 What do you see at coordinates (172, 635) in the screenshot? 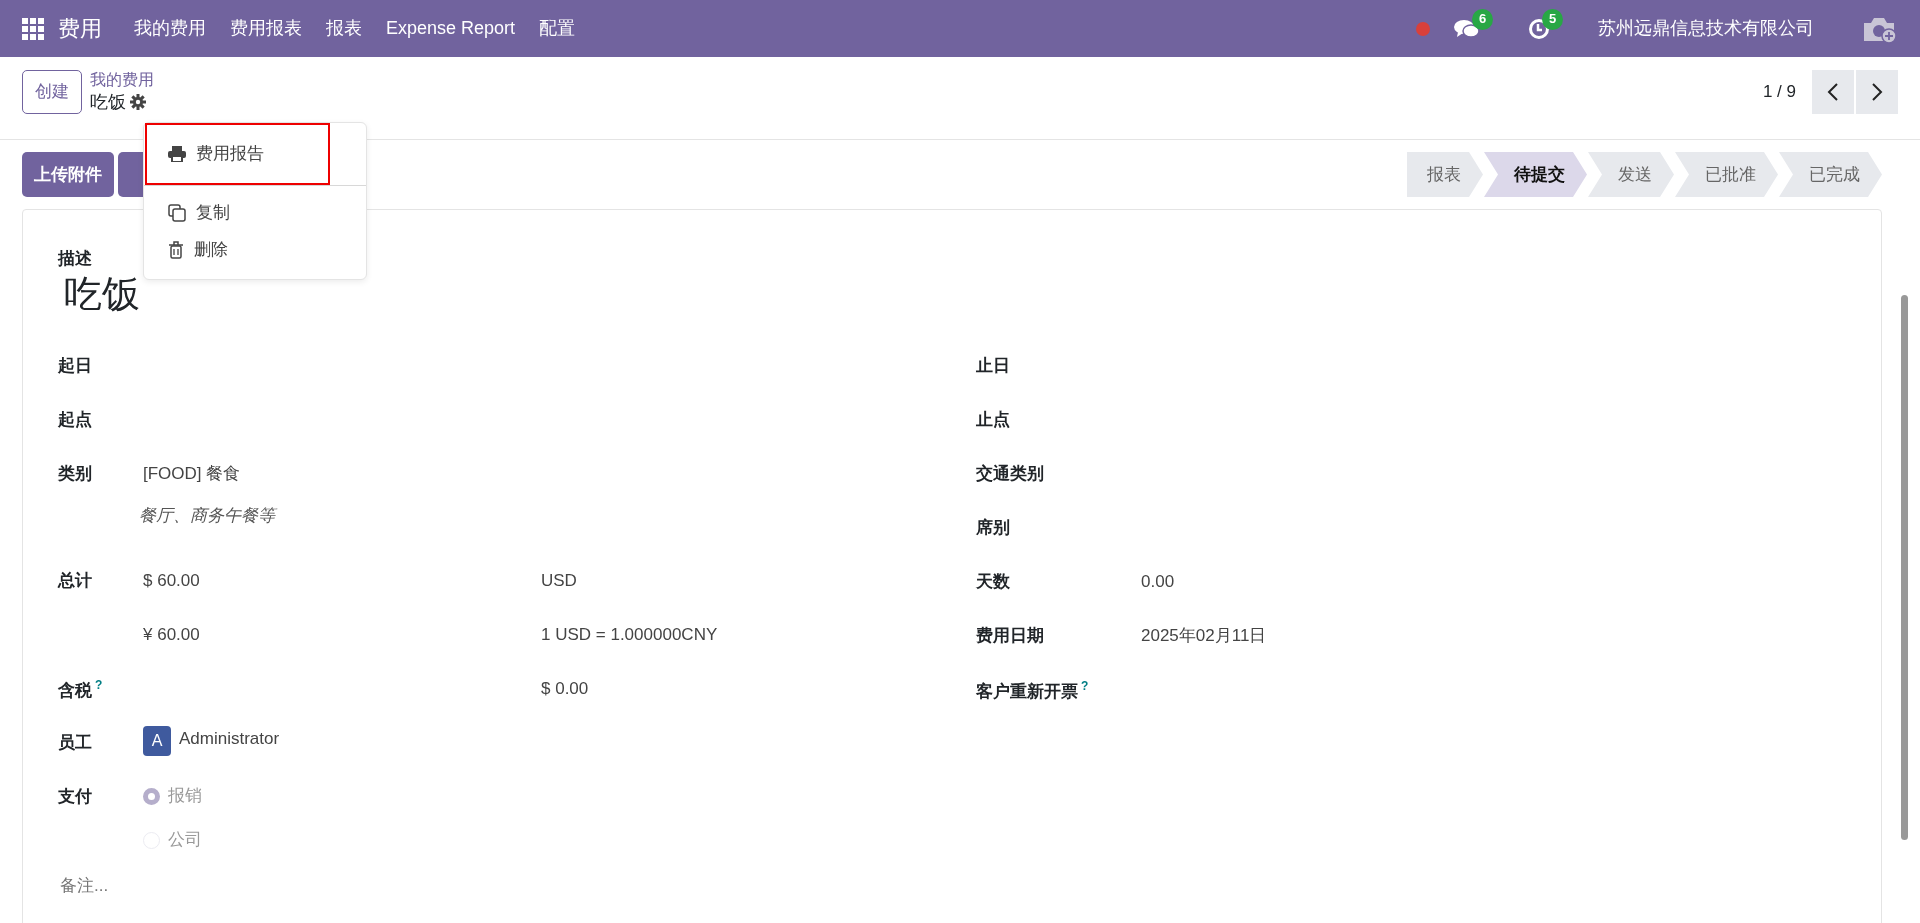
I see `field-value: ¥ 60.00` at bounding box center [172, 635].